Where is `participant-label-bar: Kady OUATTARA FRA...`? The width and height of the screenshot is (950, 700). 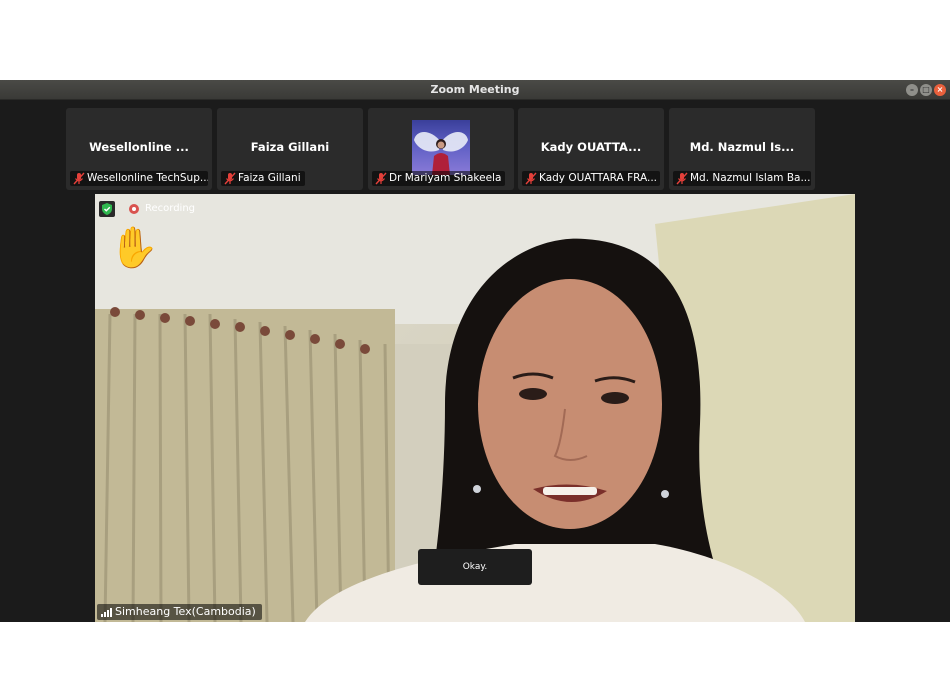
participant-label-bar: Kady OUATTARA FRA... is located at coordinates (591, 178).